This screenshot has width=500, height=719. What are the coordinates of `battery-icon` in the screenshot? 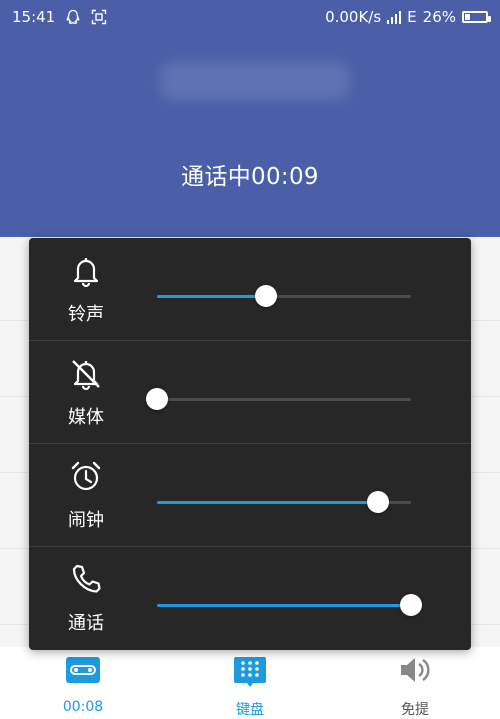 It's located at (476, 17).